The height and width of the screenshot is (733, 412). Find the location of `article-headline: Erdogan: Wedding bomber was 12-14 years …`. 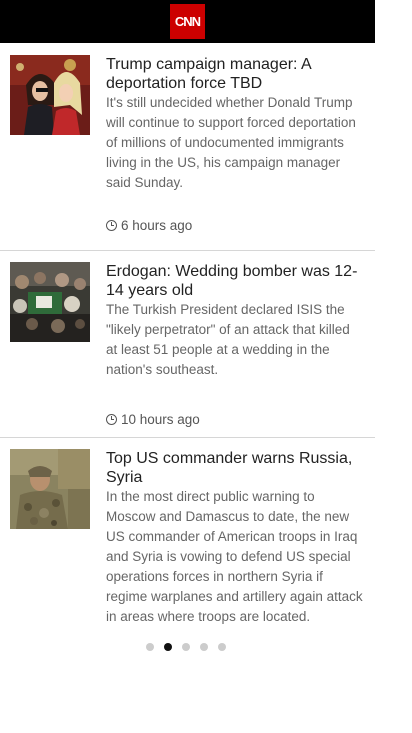

article-headline: Erdogan: Wedding bomber was 12-14 years … is located at coordinates (235, 281).